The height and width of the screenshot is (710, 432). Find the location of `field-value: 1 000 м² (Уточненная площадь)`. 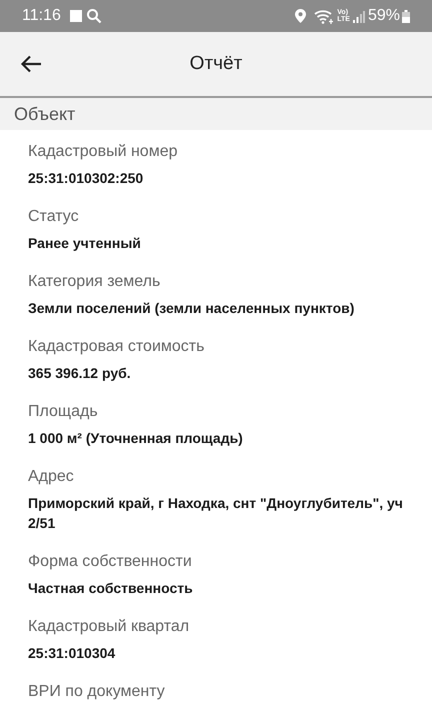

field-value: 1 000 м² (Уточненная площадь) is located at coordinates (136, 438).